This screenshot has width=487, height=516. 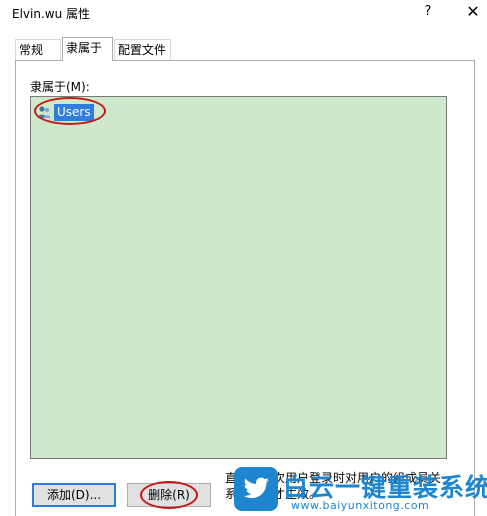 What do you see at coordinates (243, 14) in the screenshot?
I see `title-bar: Elvin.wu 属性 ? ✕` at bounding box center [243, 14].